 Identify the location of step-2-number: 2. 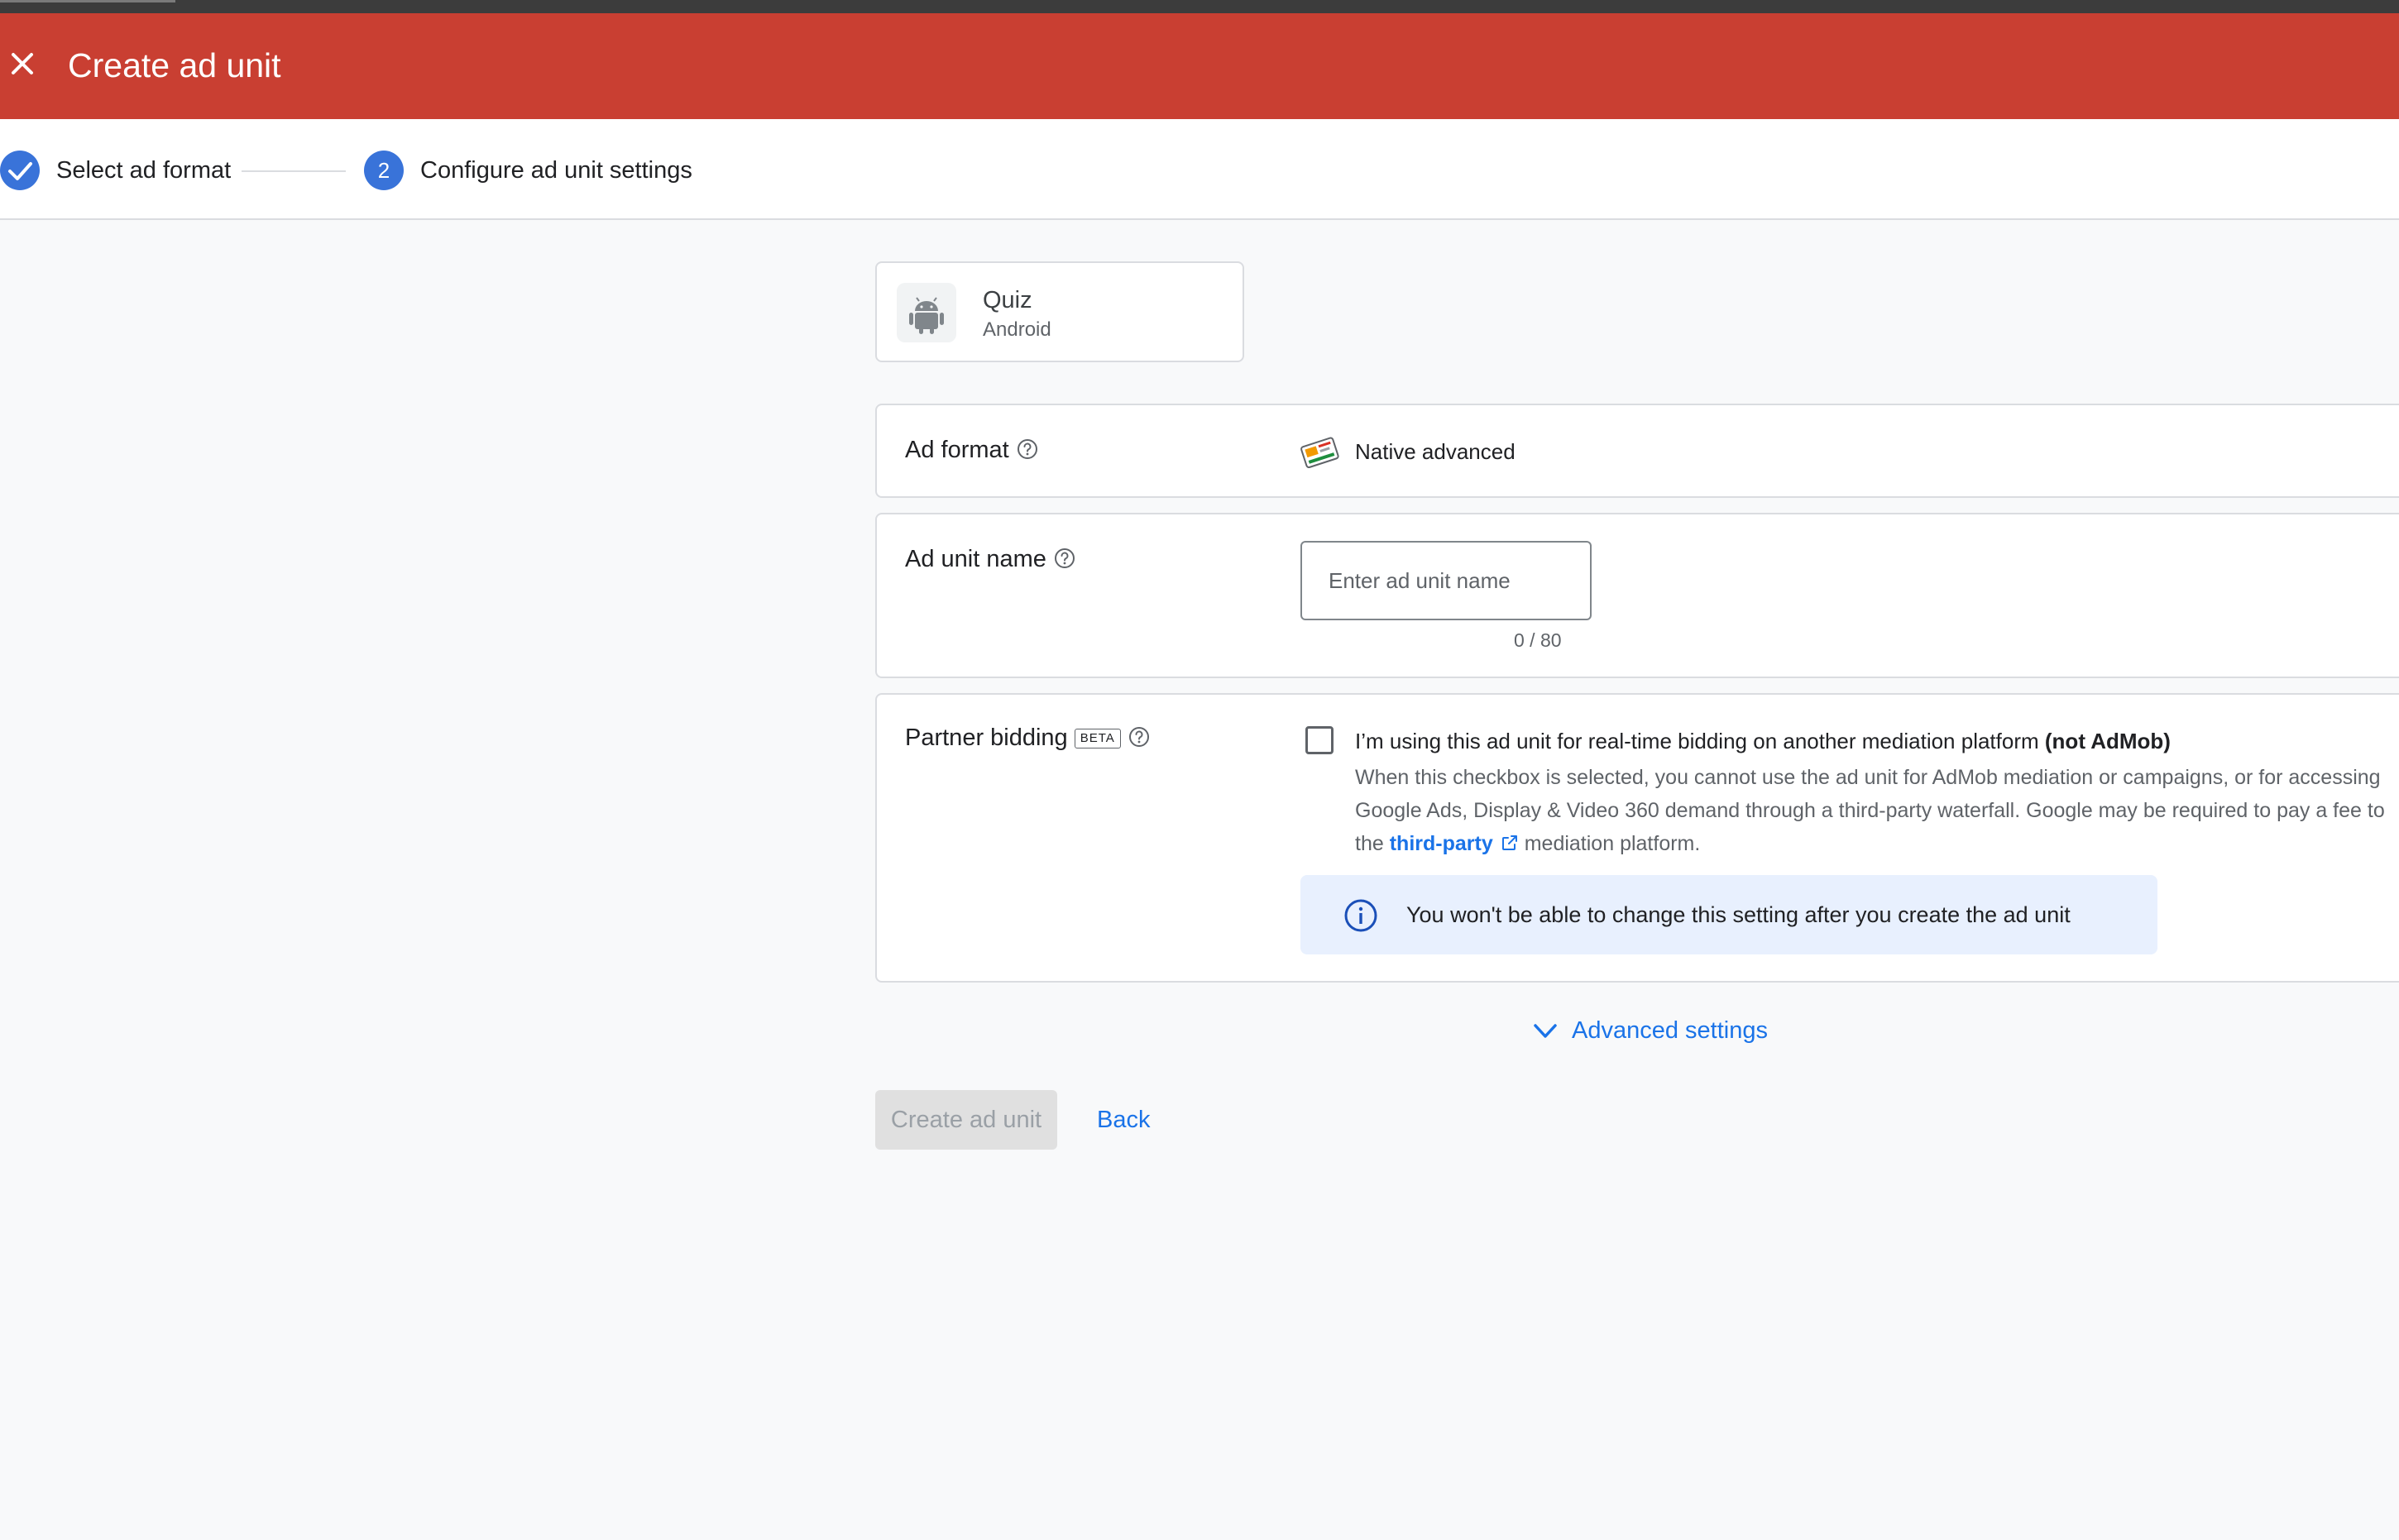
(384, 170).